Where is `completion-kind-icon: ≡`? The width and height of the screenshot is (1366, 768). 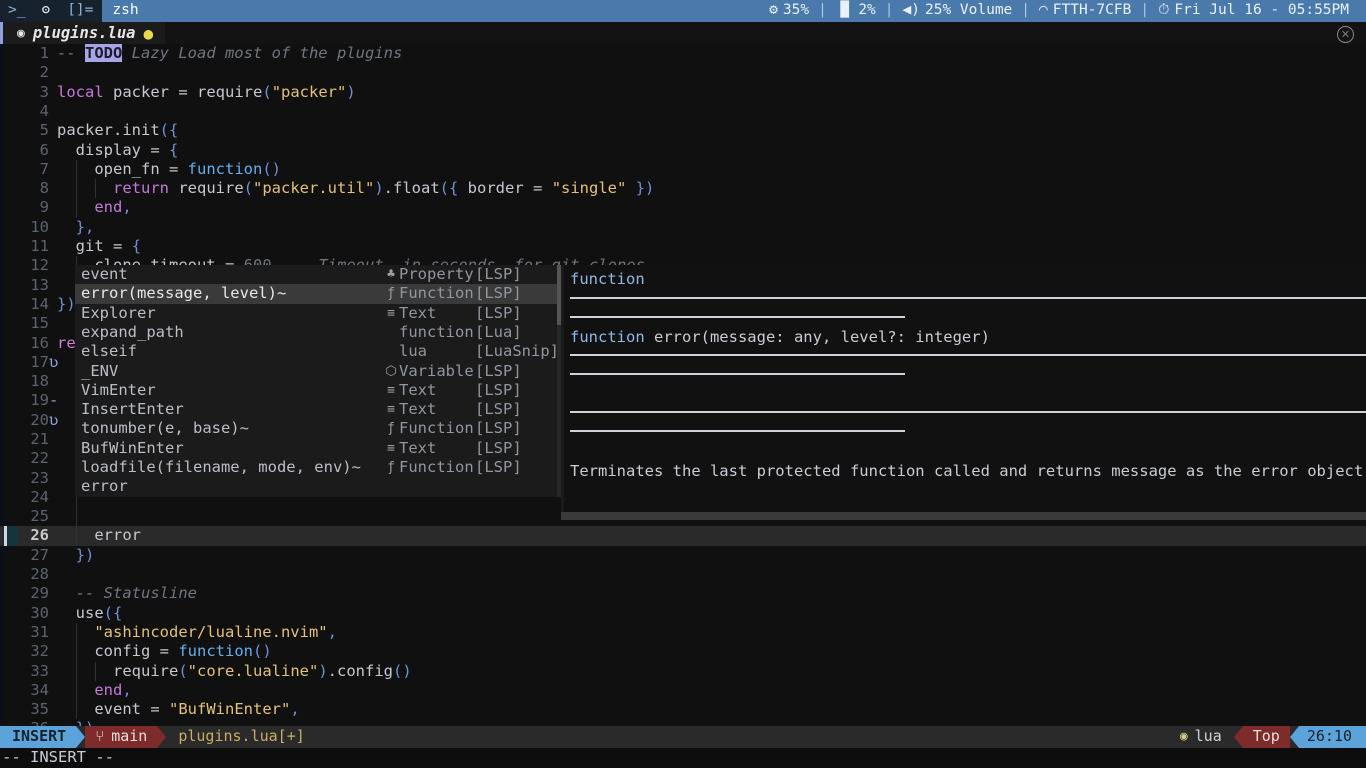
completion-kind-icon: ≡ is located at coordinates (391, 313).